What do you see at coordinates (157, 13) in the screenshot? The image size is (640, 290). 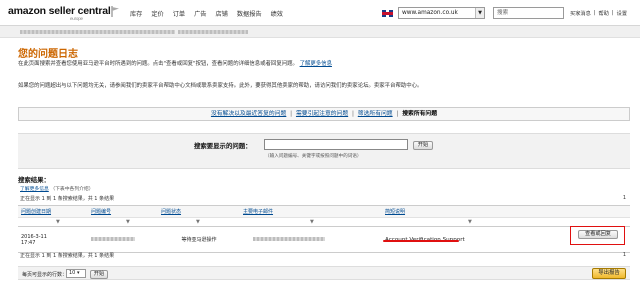 I see `nav-pricing: 定价` at bounding box center [157, 13].